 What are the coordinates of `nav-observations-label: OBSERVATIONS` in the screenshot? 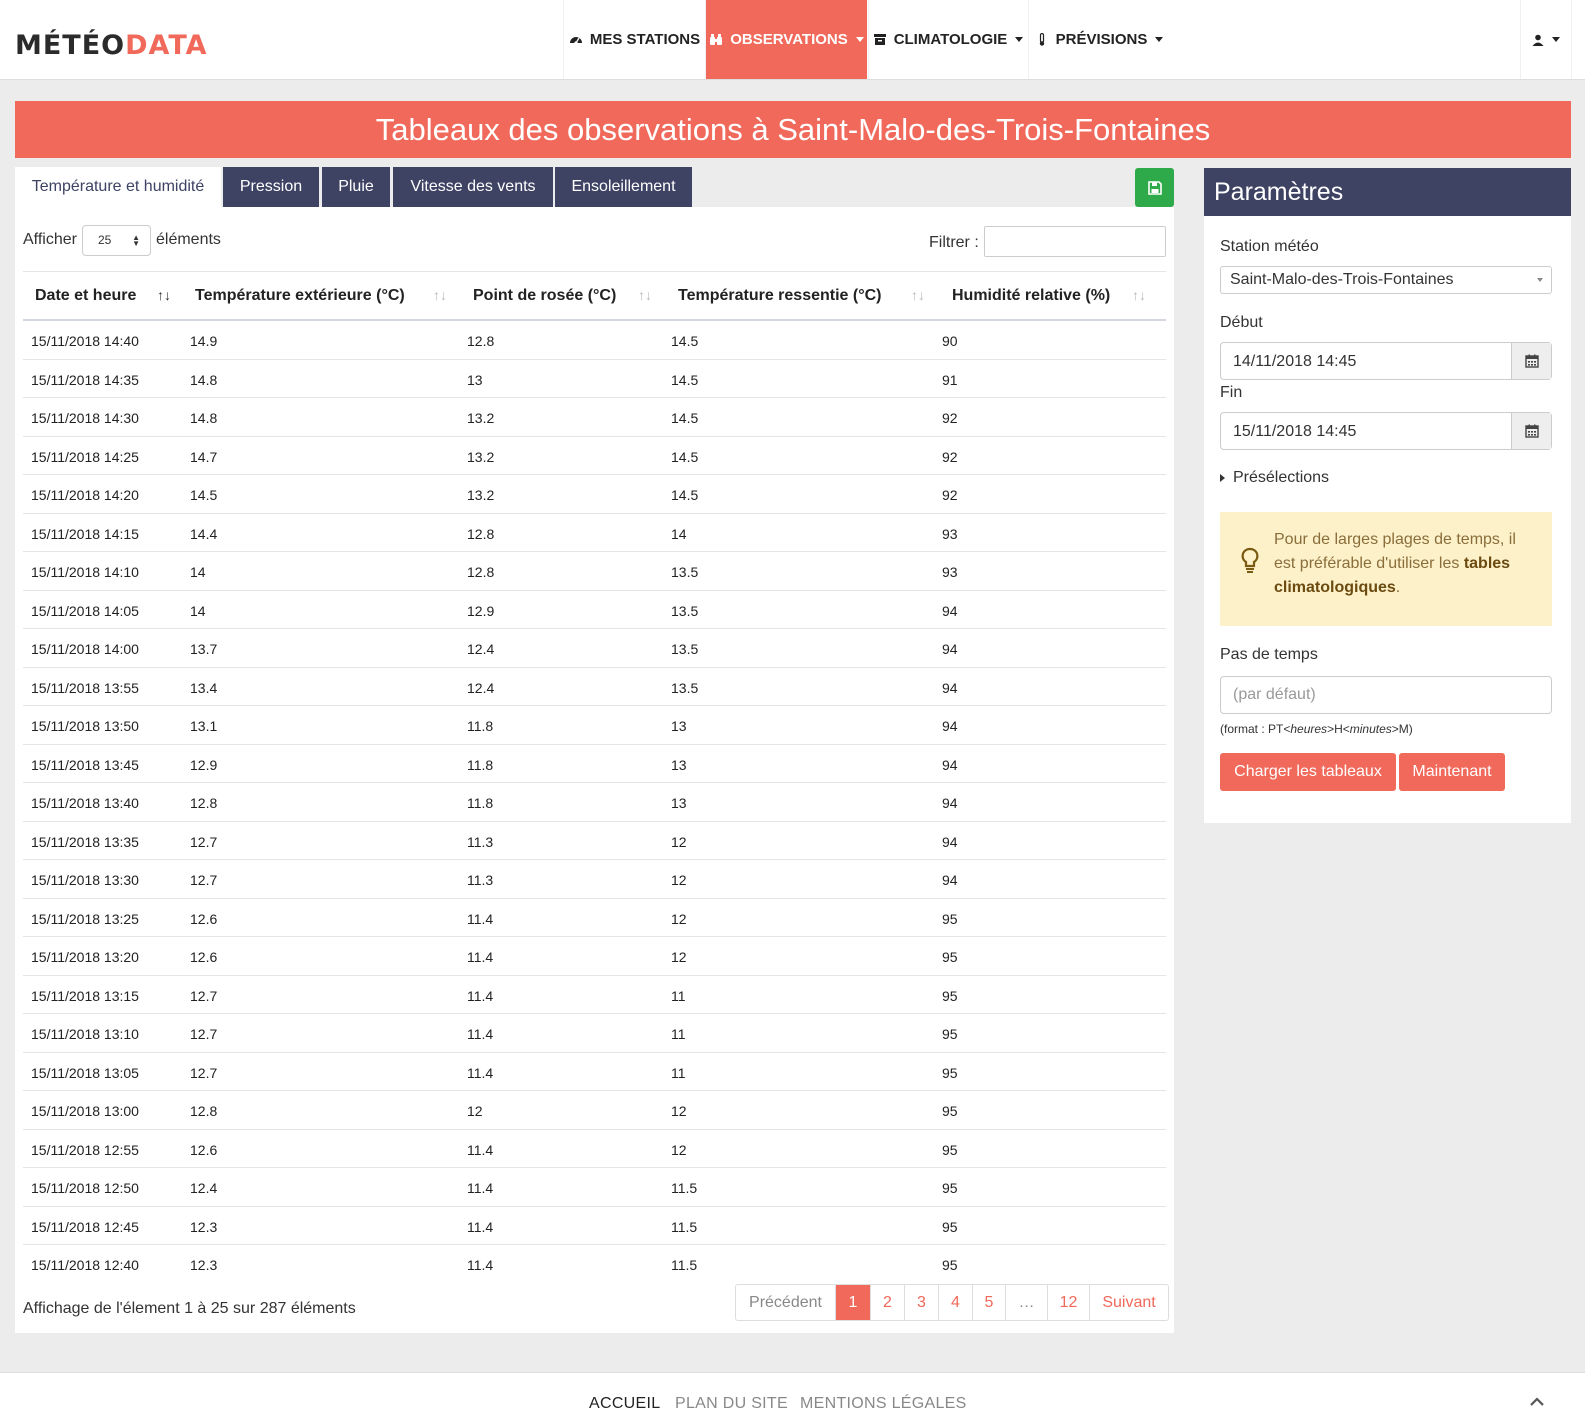 It's located at (789, 39).